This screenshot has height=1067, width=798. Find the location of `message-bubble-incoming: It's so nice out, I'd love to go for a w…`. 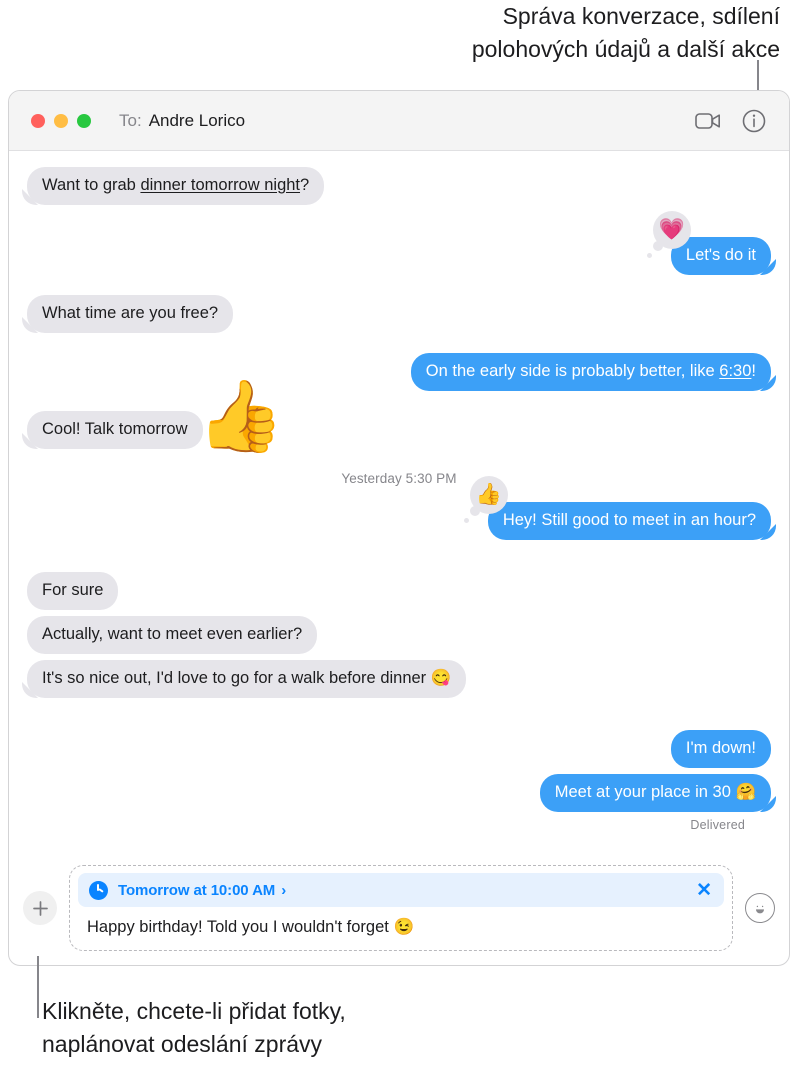

message-bubble-incoming: It's so nice out, I'd love to go for a w… is located at coordinates (247, 679).